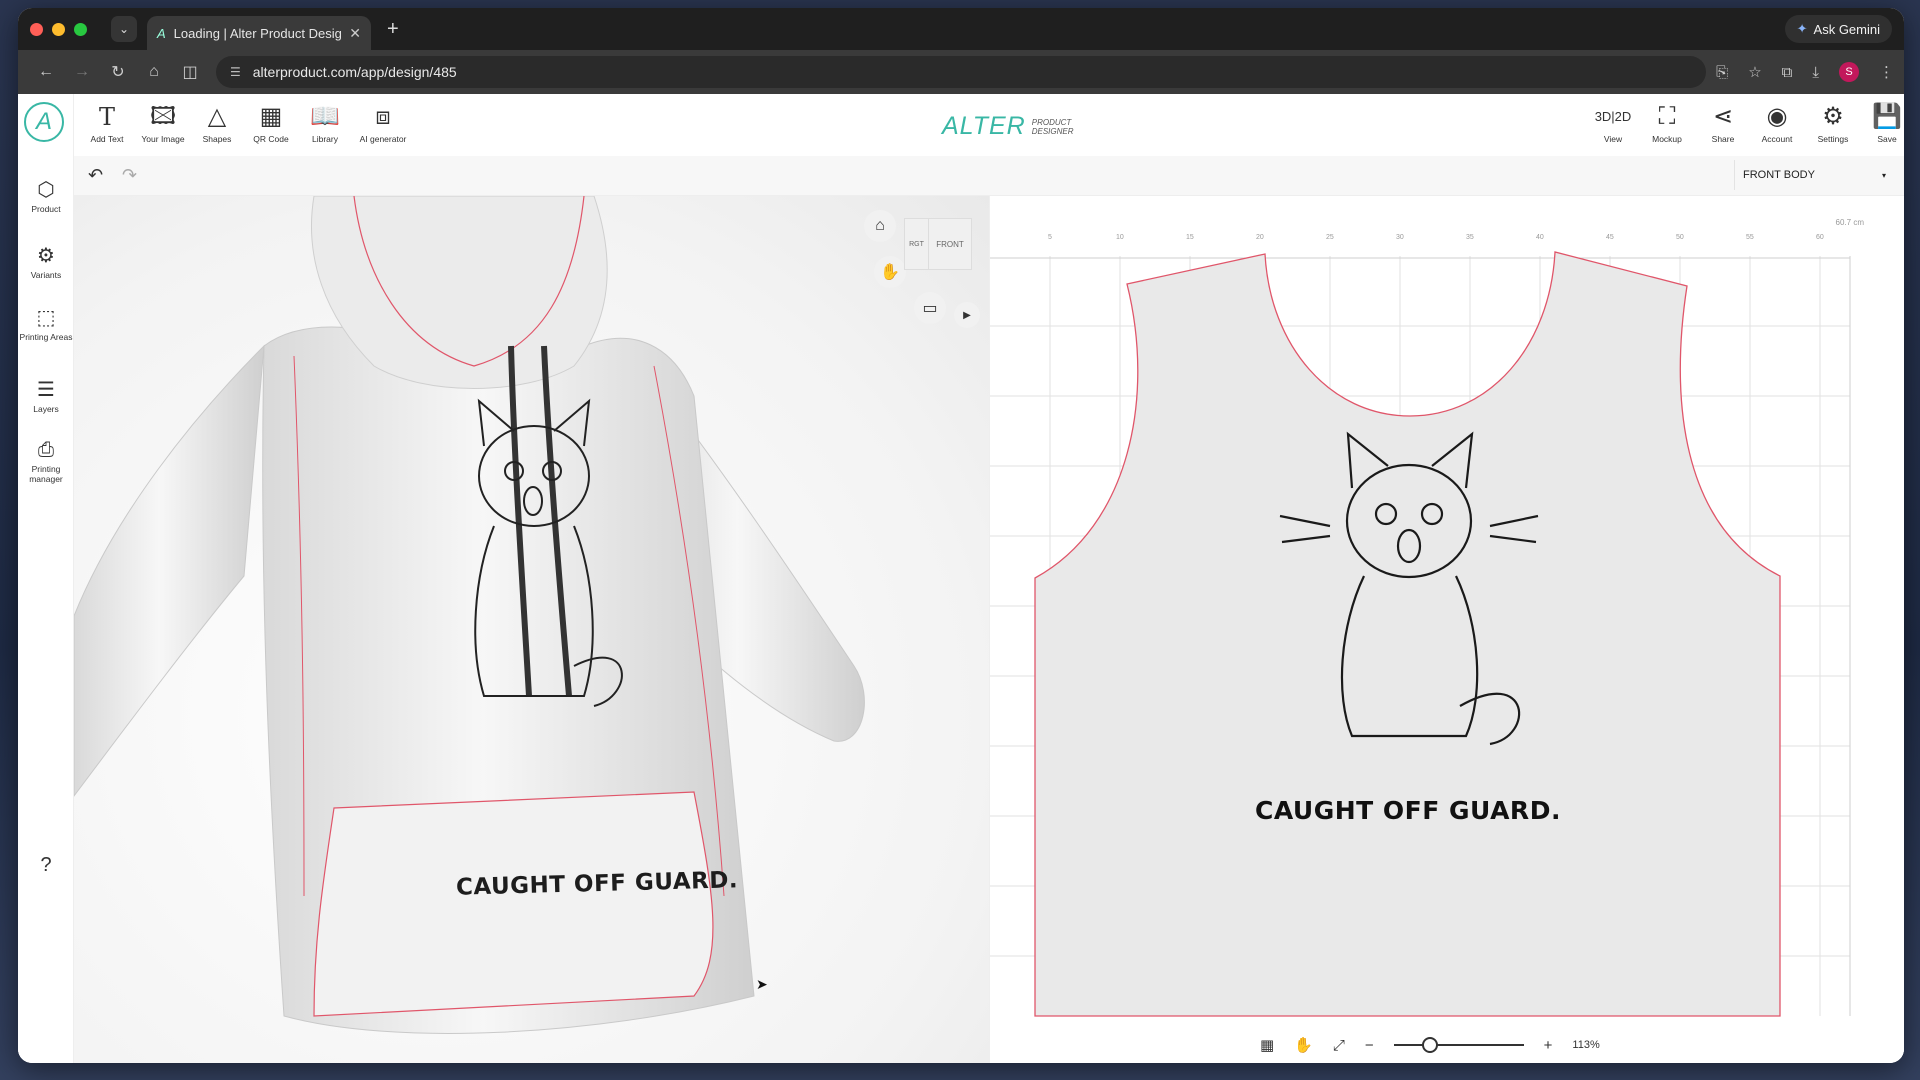  What do you see at coordinates (154, 72) in the screenshot?
I see `home-button: ⌂` at bounding box center [154, 72].